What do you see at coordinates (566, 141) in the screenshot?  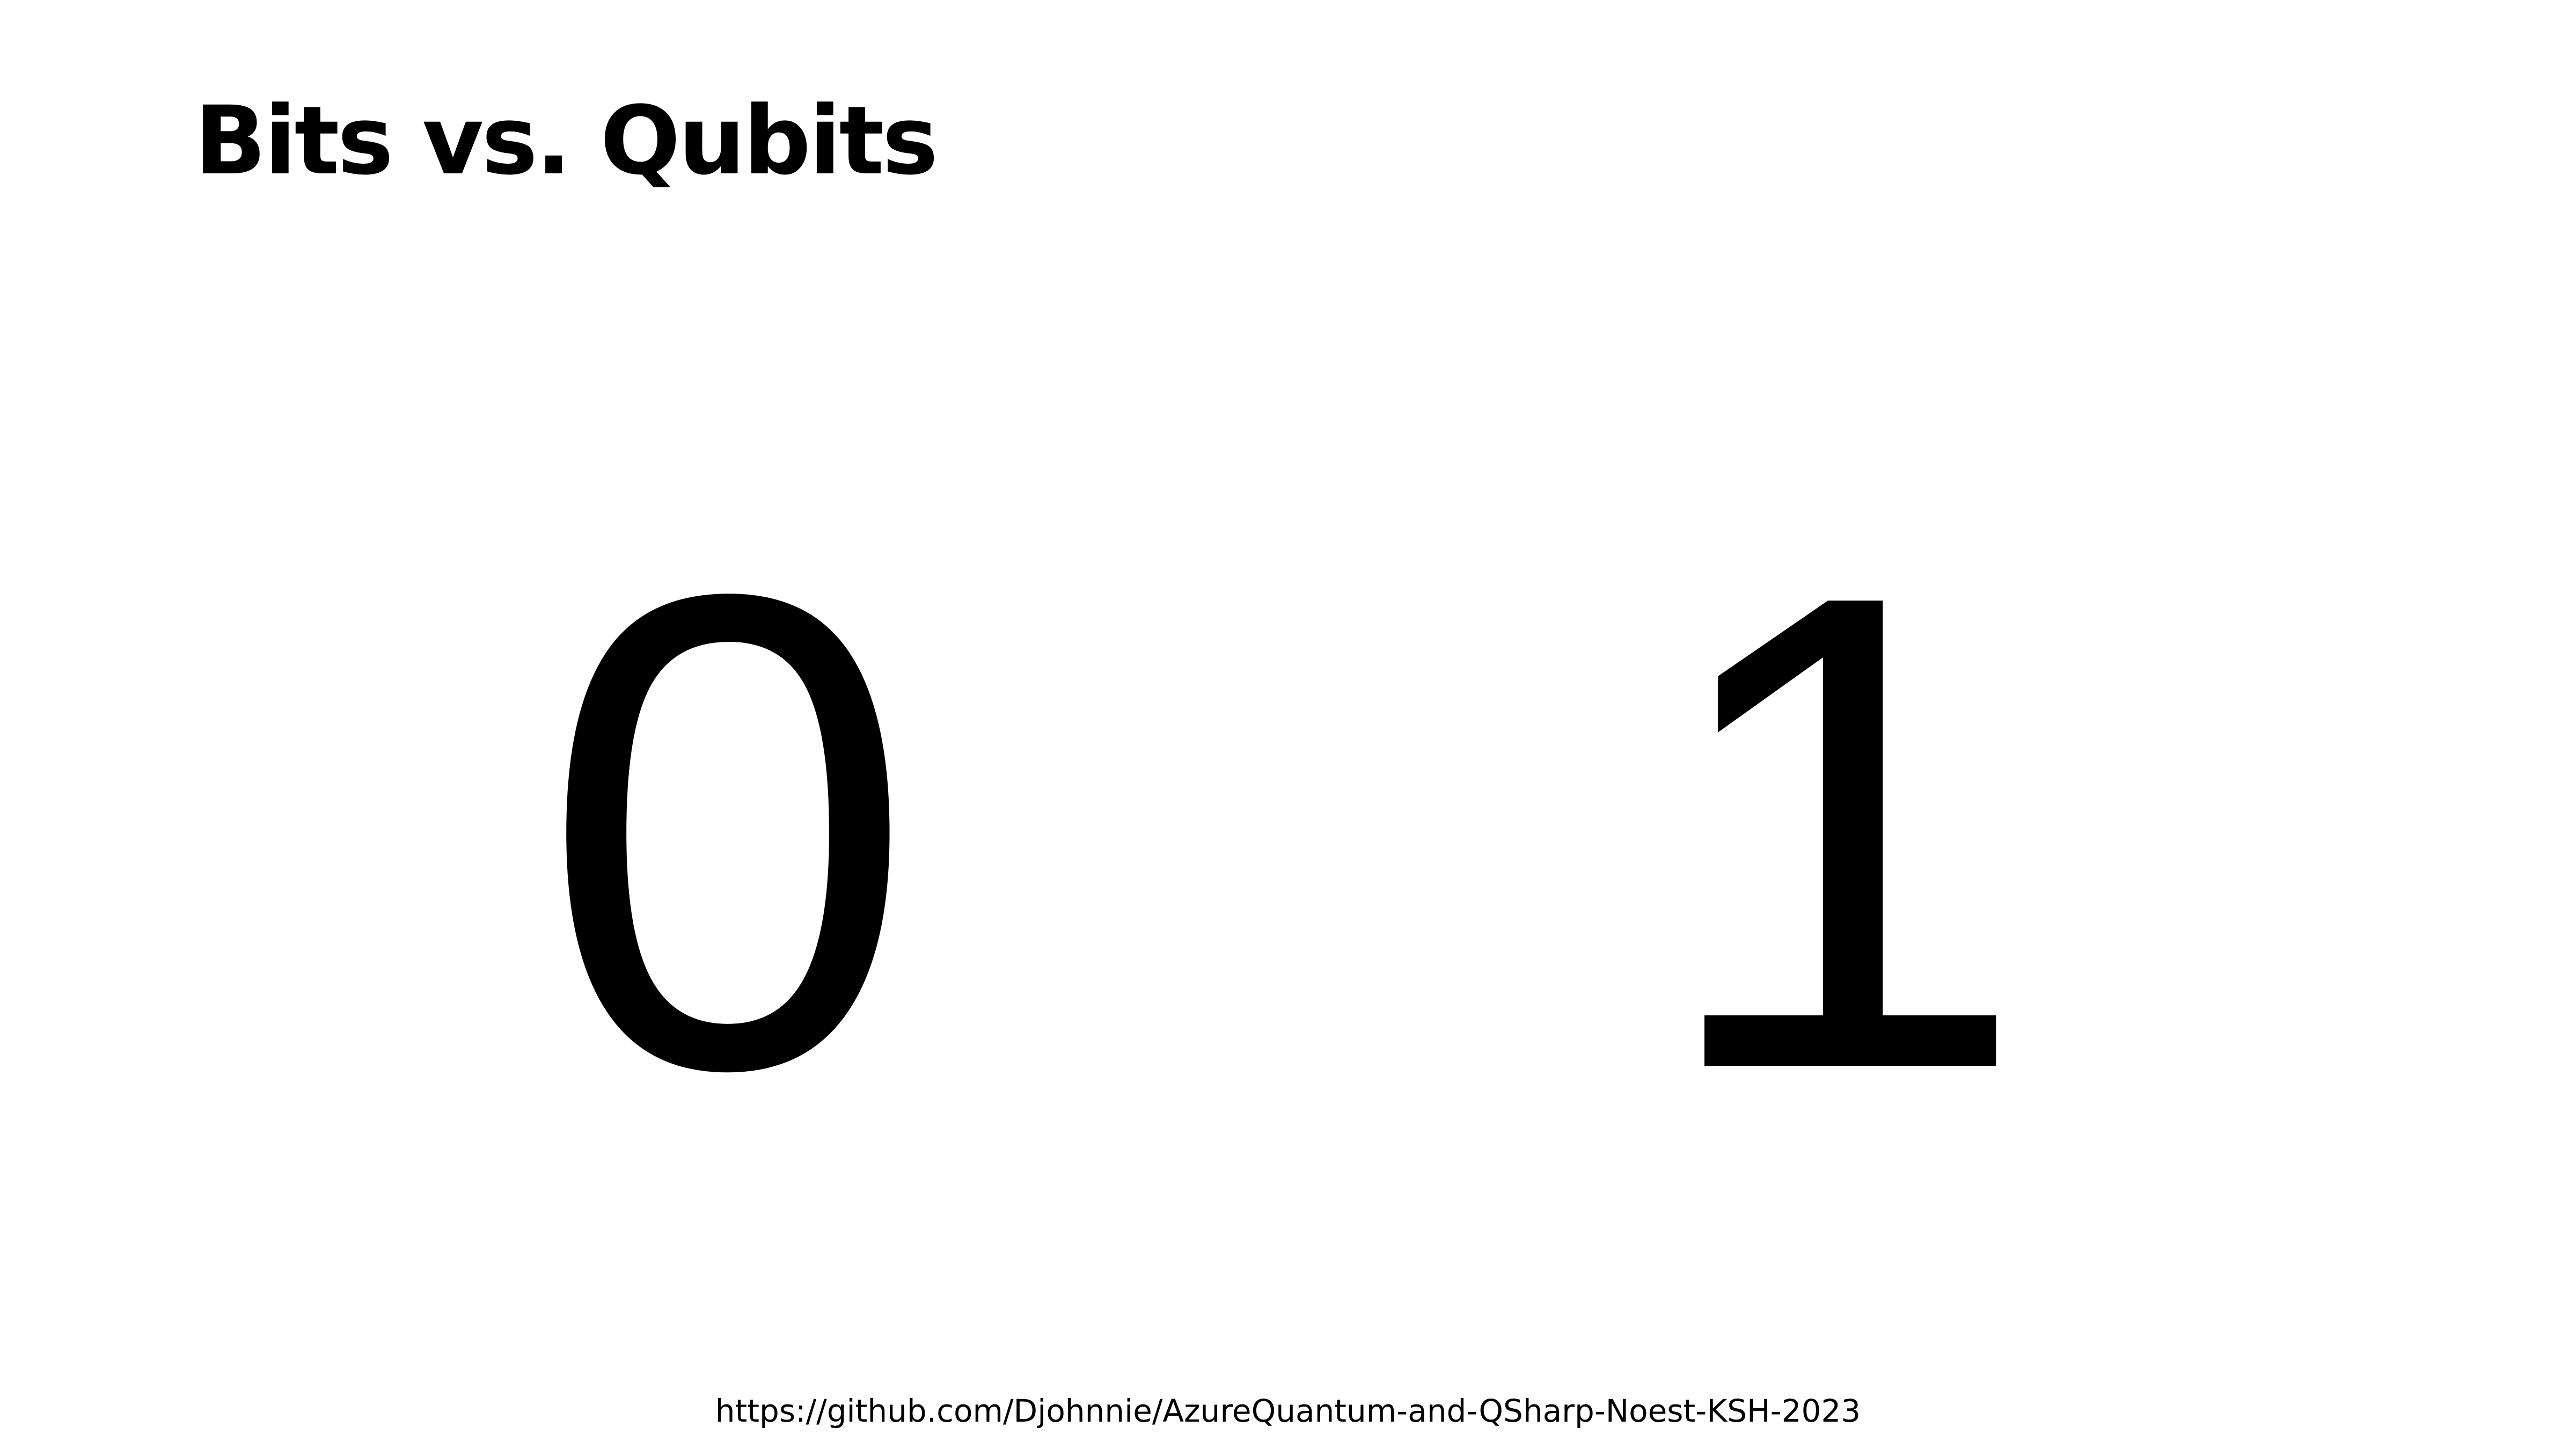 I see `slide-title: Bits vs. Qubits` at bounding box center [566, 141].